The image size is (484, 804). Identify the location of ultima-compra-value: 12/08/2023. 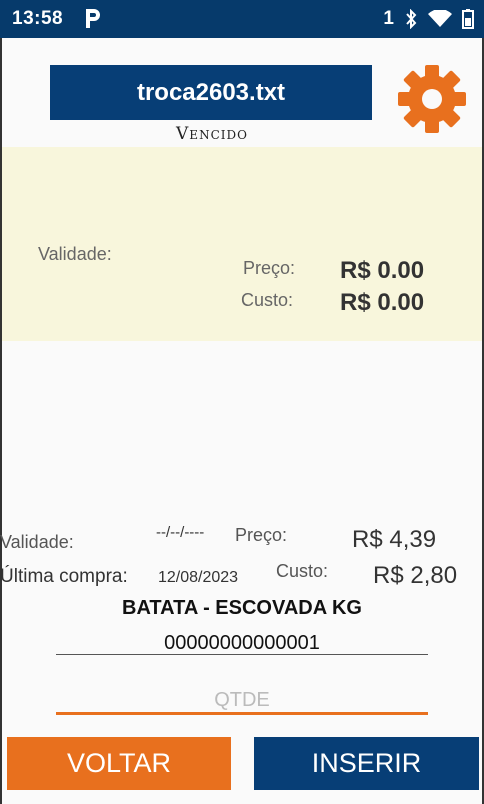
(198, 577).